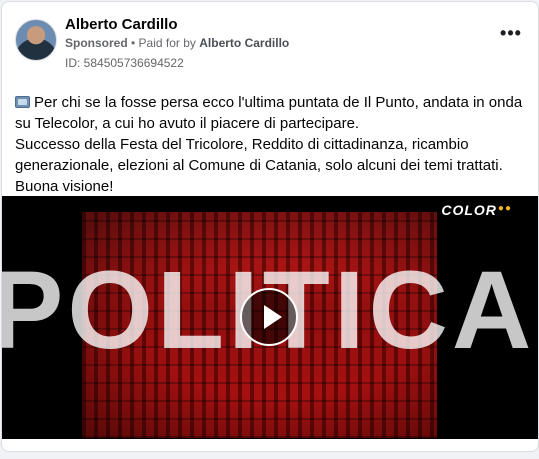  I want to click on channel-logo: COLOR●●, so click(476, 210).